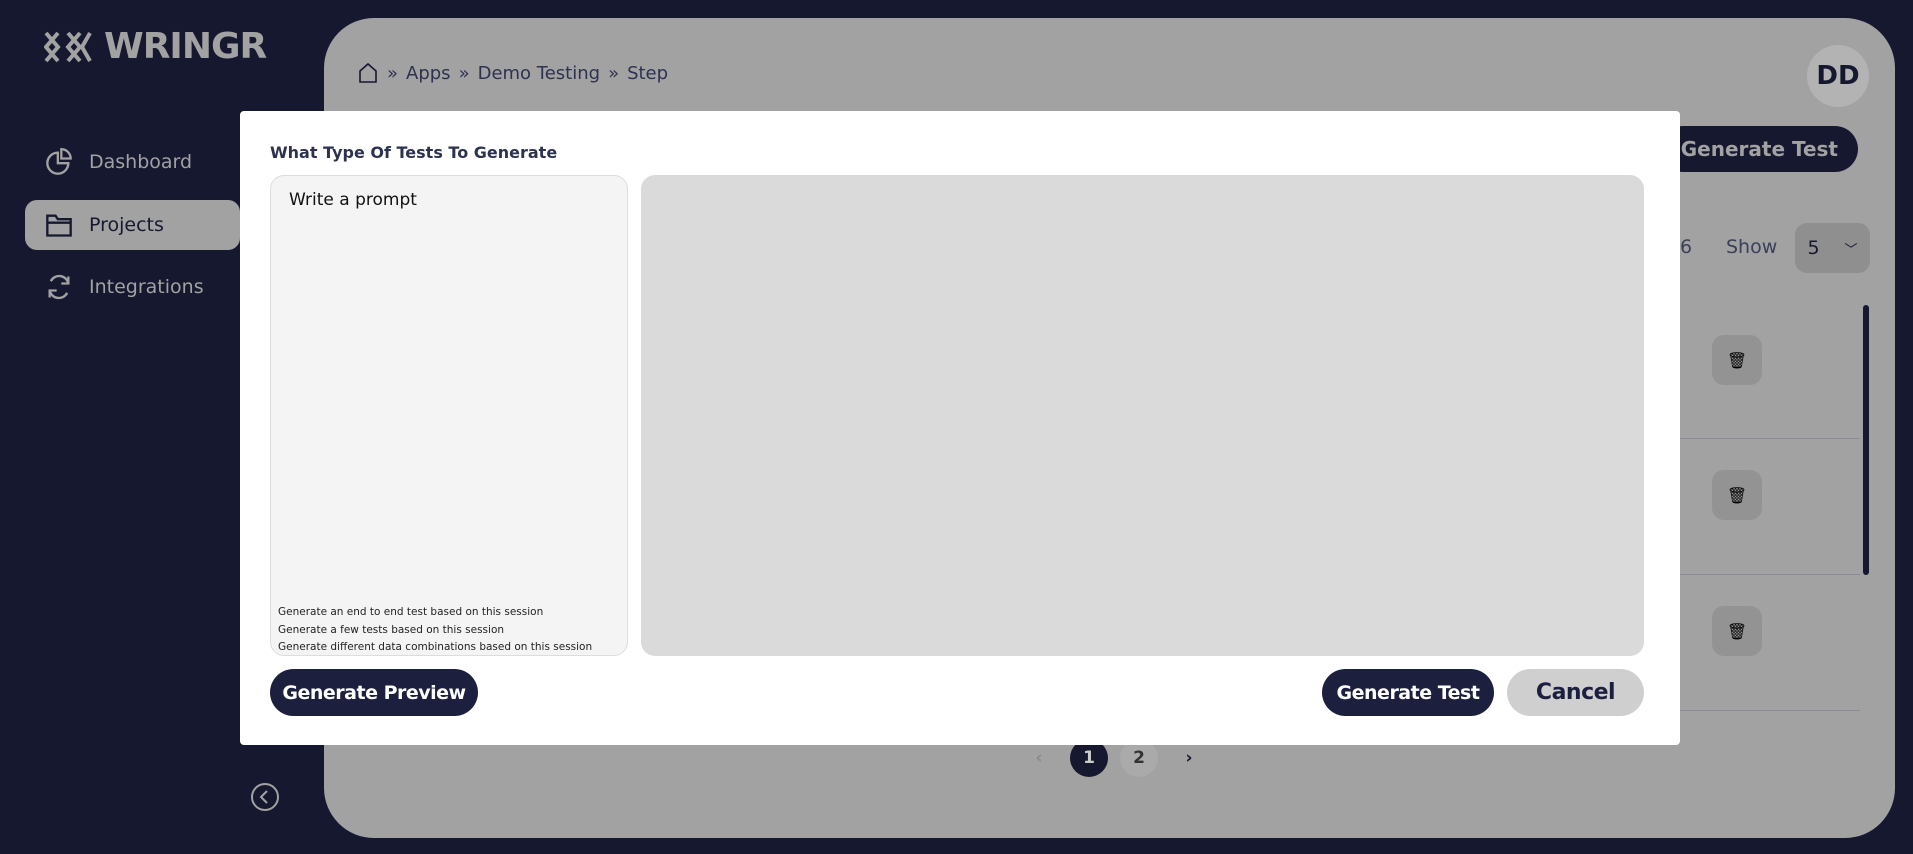  Describe the element at coordinates (59, 161) in the screenshot. I see `pie-chart-icon` at that location.